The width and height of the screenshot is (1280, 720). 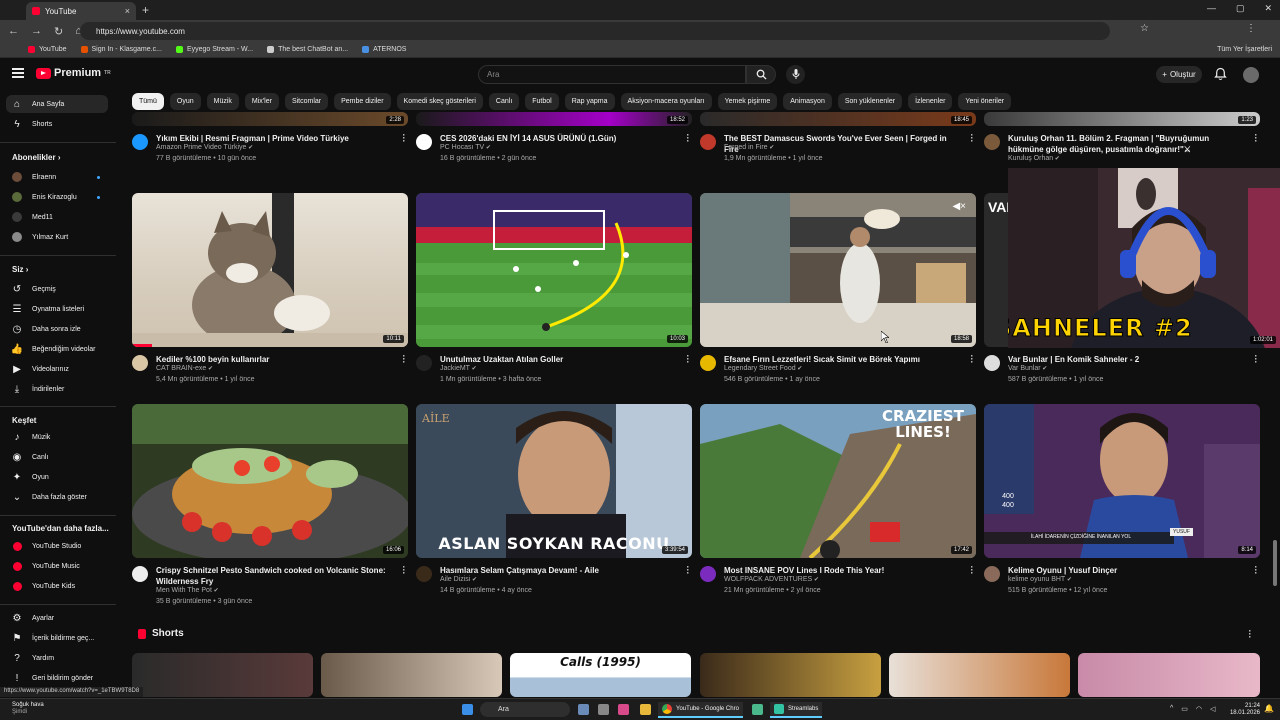 What do you see at coordinates (57, 329) in the screenshot?
I see `sidebar-item: ◷ Daha sonra izle` at bounding box center [57, 329].